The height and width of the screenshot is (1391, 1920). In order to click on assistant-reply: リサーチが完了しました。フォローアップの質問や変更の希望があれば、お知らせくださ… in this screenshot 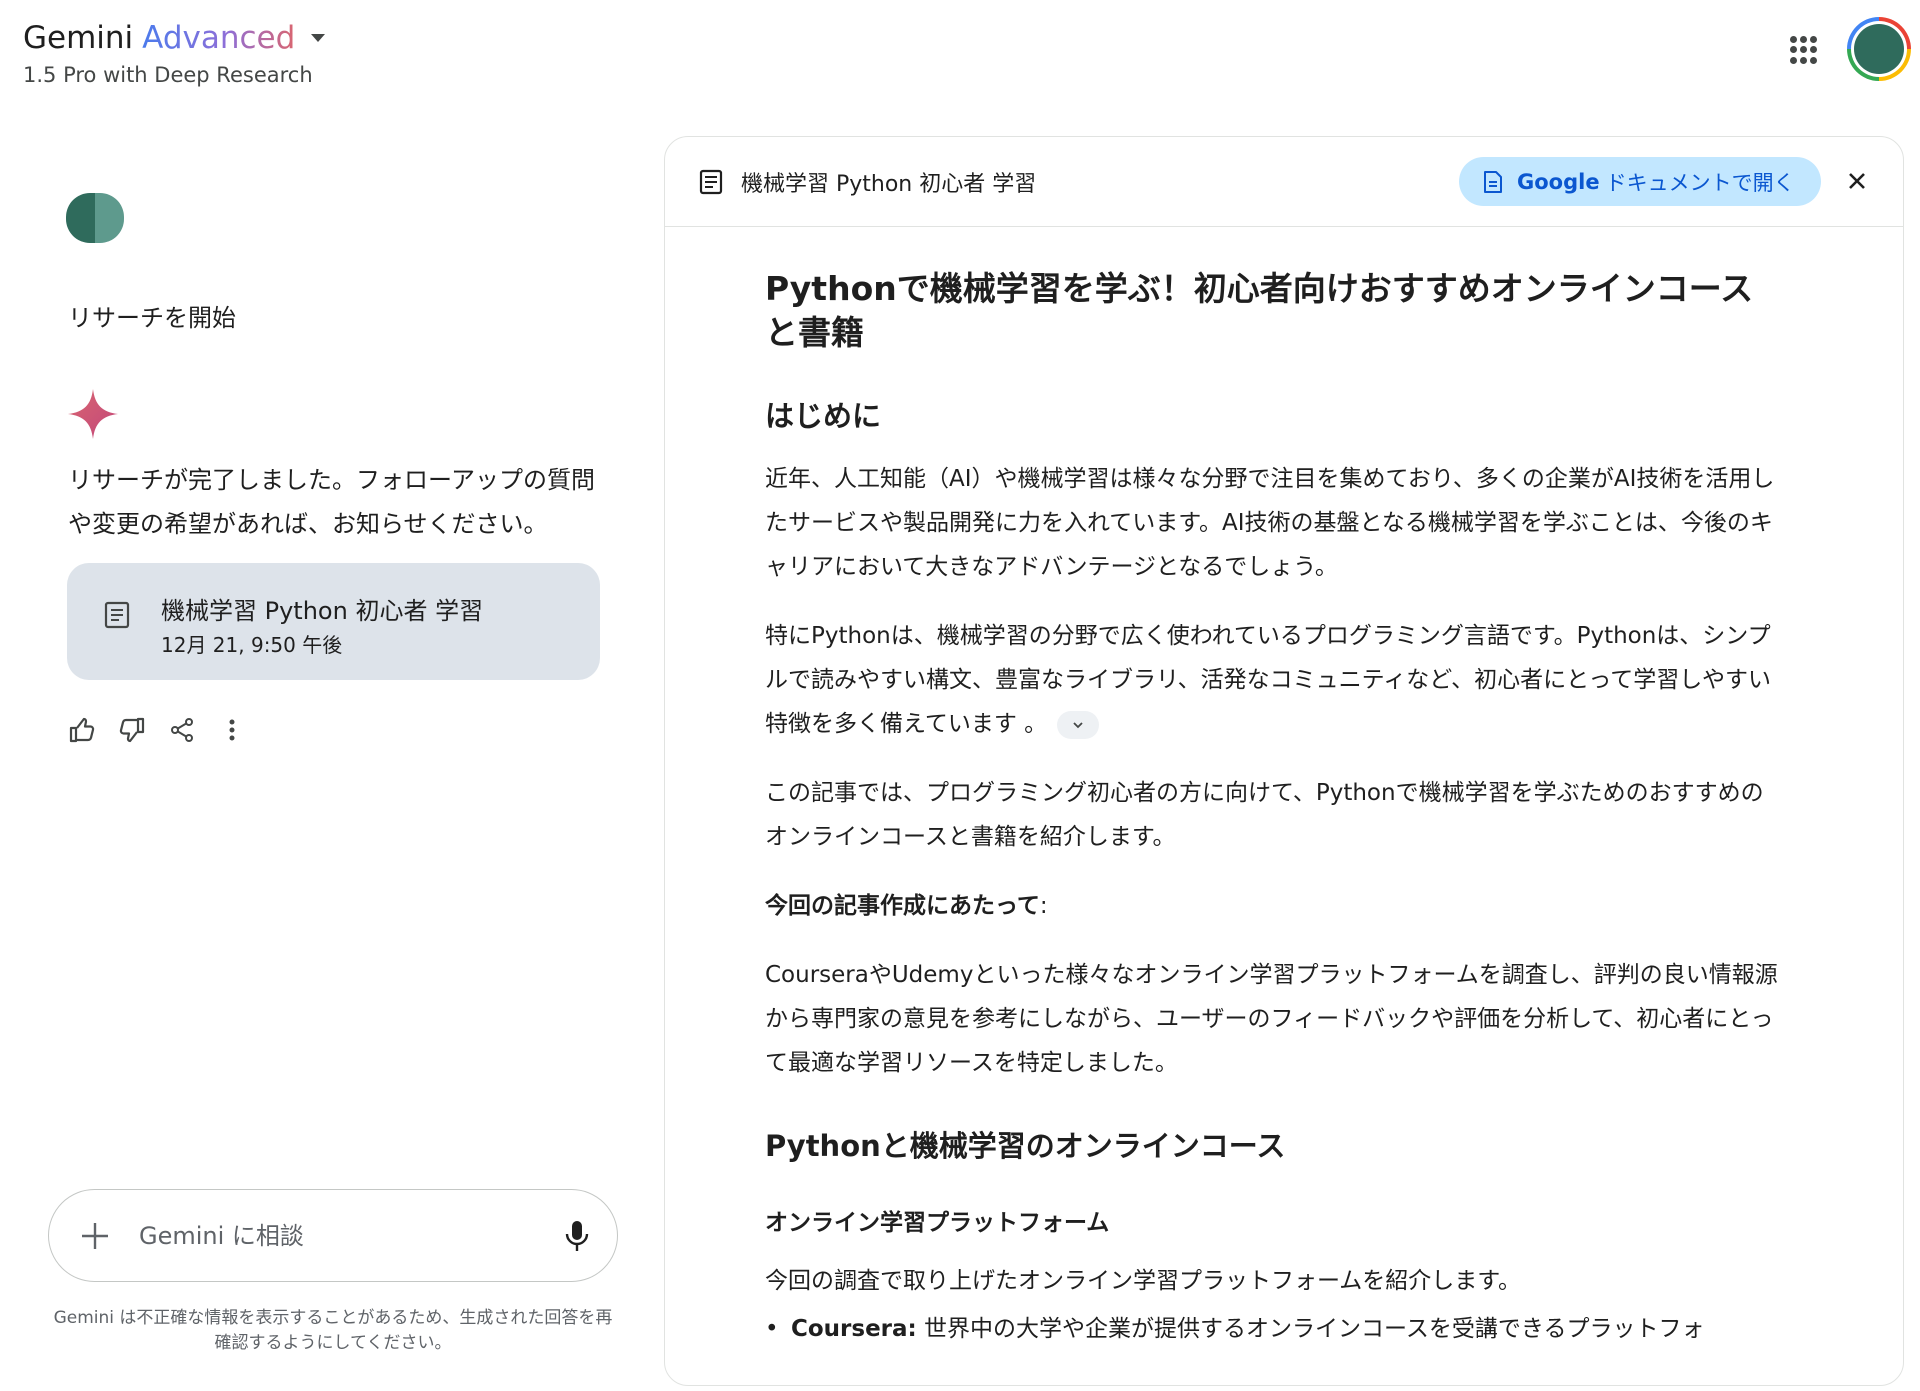, I will do `click(332, 502)`.